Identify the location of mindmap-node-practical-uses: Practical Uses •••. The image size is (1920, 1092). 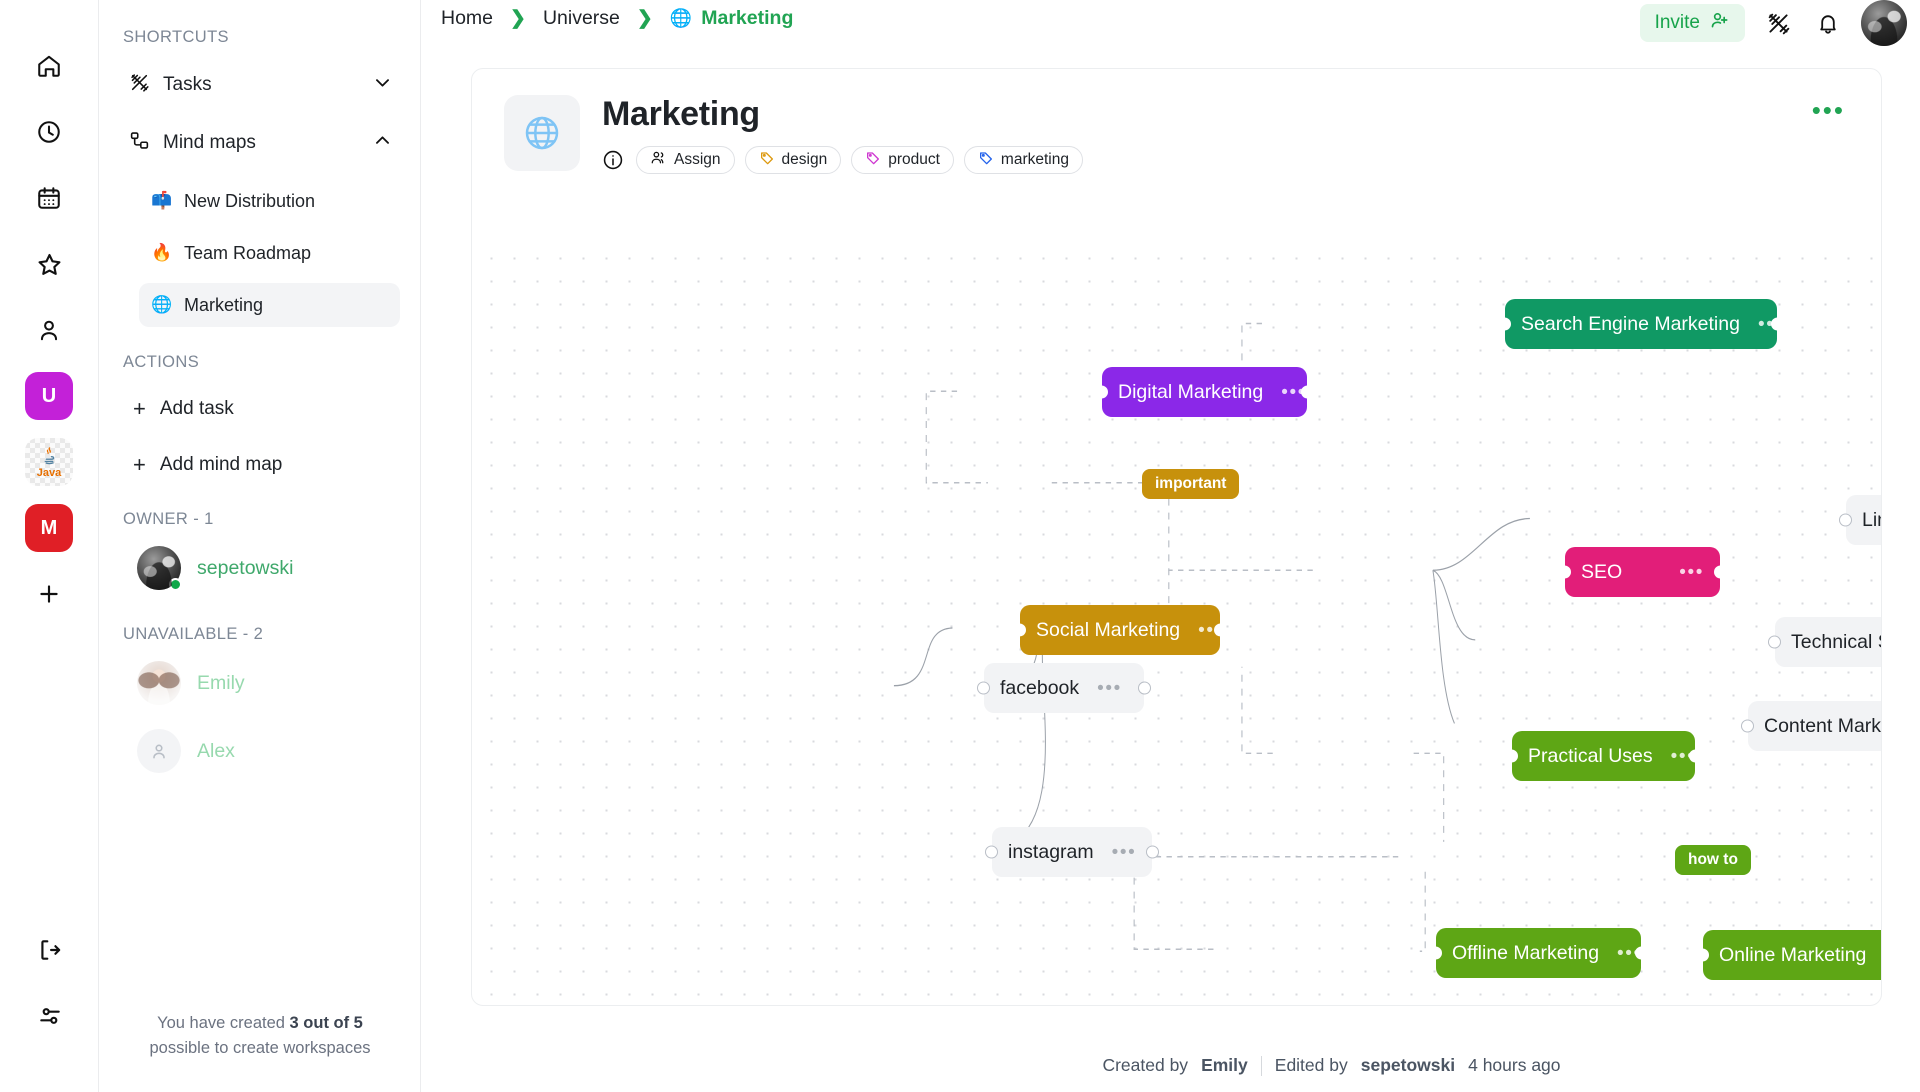
(1603, 756).